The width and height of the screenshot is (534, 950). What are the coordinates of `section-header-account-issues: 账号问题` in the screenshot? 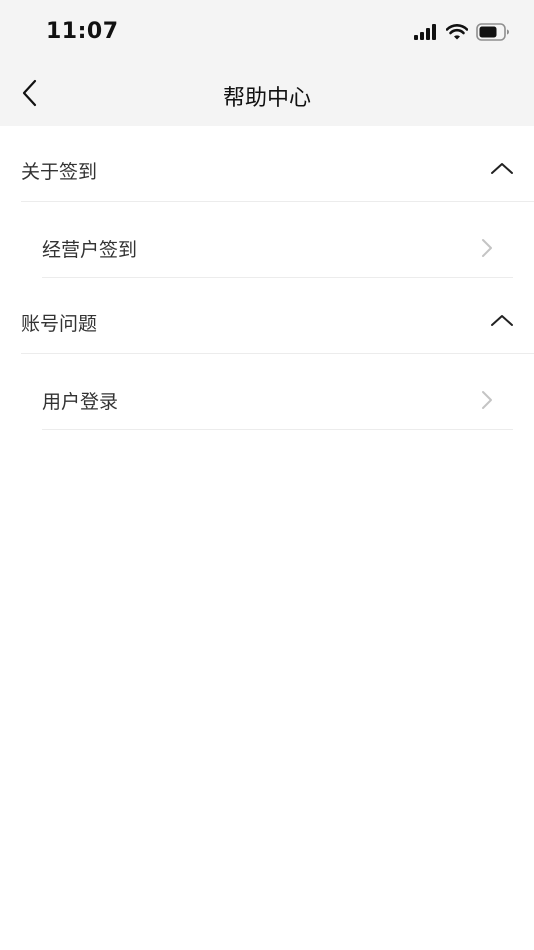 It's located at (267, 316).